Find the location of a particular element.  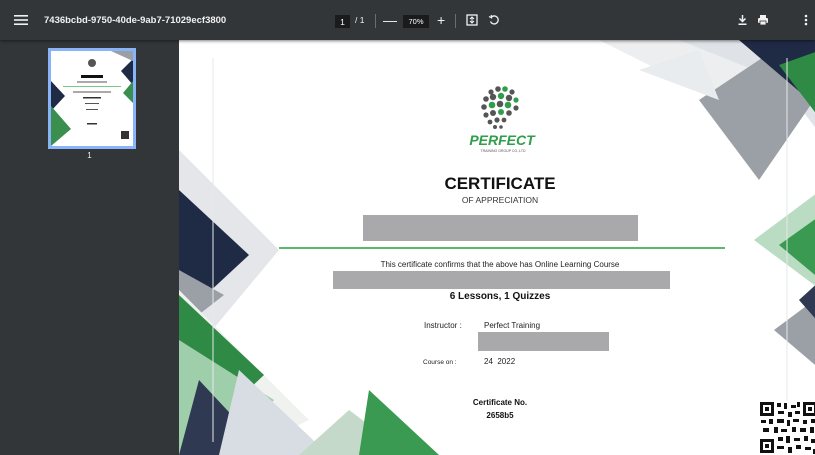

qr-code-icon is located at coordinates (787, 428).